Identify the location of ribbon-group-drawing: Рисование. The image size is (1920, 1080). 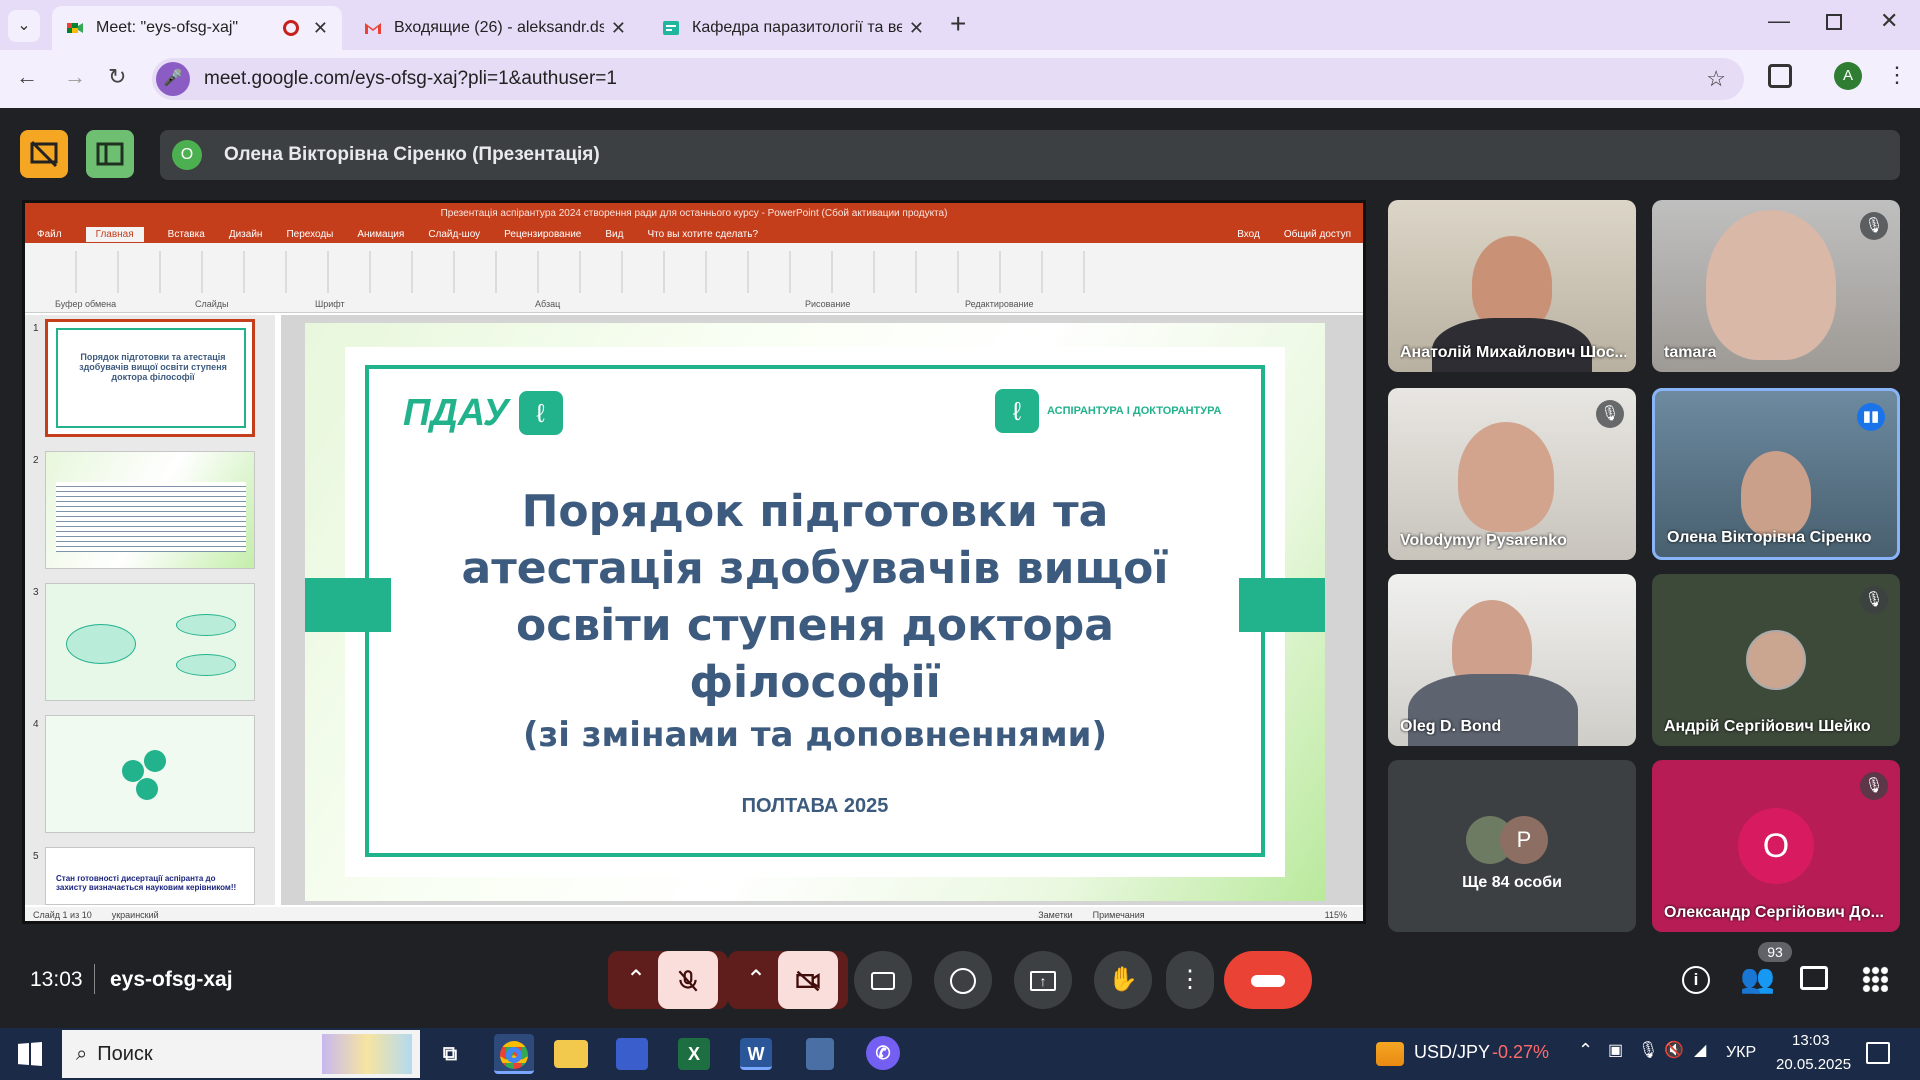
(828, 304).